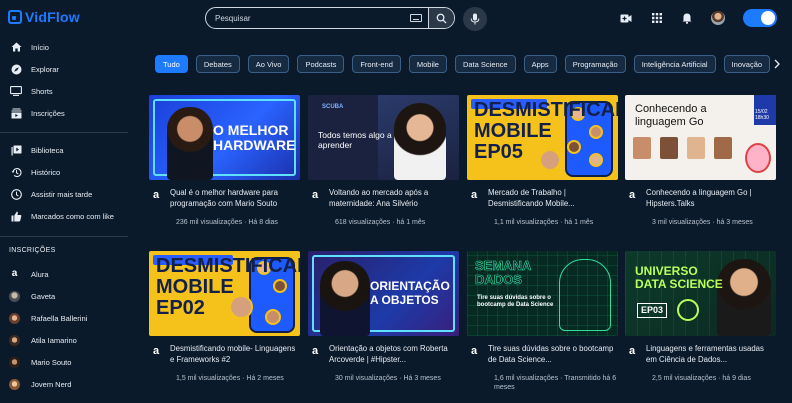 The width and height of the screenshot is (792, 403). What do you see at coordinates (64, 69) in the screenshot?
I see `sidebar-item-explore: Explorar` at bounding box center [64, 69].